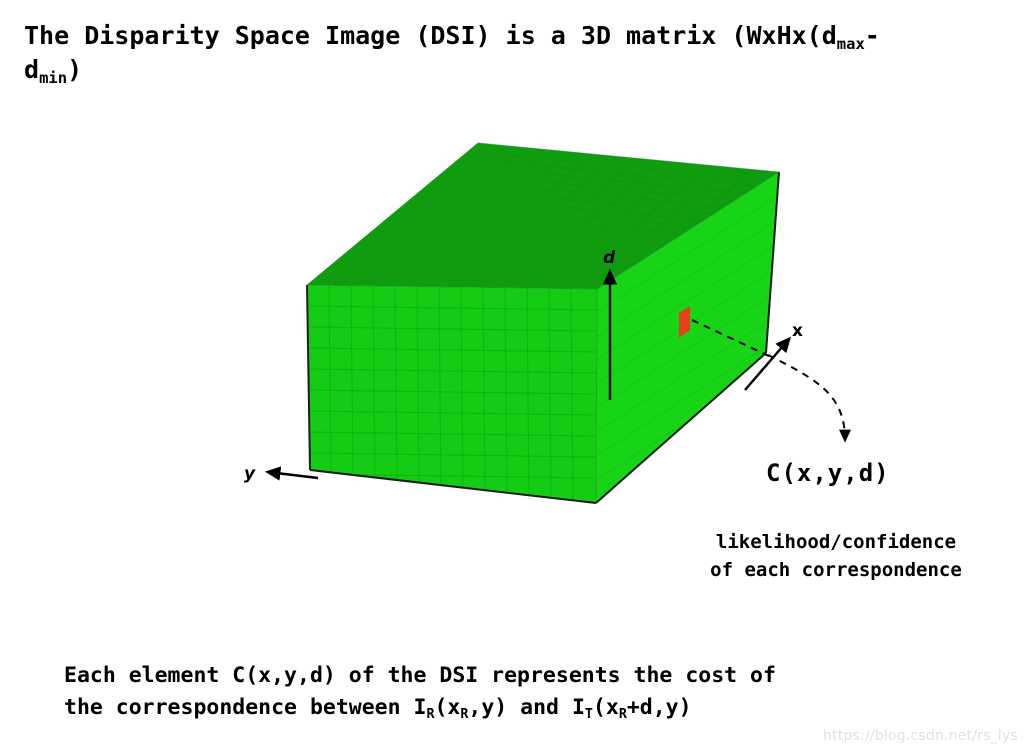 This screenshot has height=752, width=1026. What do you see at coordinates (622, 715) in the screenshot?
I see `bottom-line2-sub-d: R` at bounding box center [622, 715].